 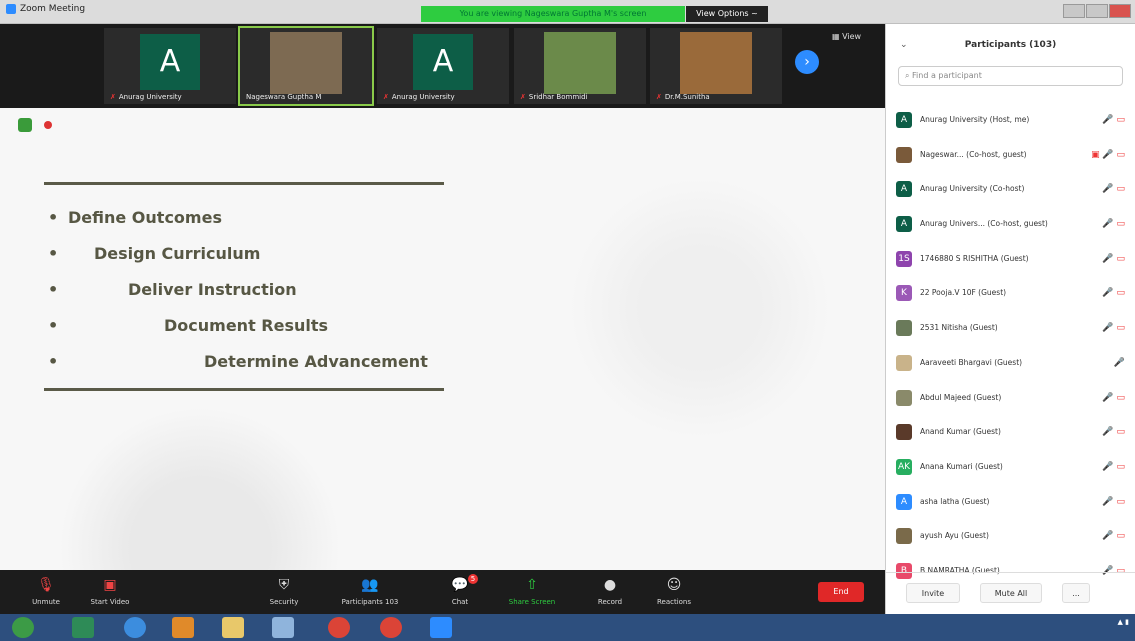 What do you see at coordinates (1119, 363) in the screenshot?
I see `participant-mic-video-icon: 🎤` at bounding box center [1119, 363].